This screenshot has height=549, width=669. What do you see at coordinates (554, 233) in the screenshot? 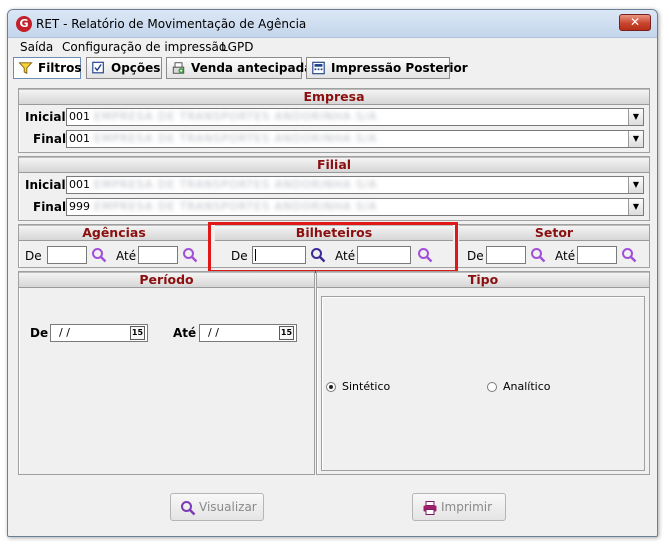
I see `setor-header: Setor` at bounding box center [554, 233].